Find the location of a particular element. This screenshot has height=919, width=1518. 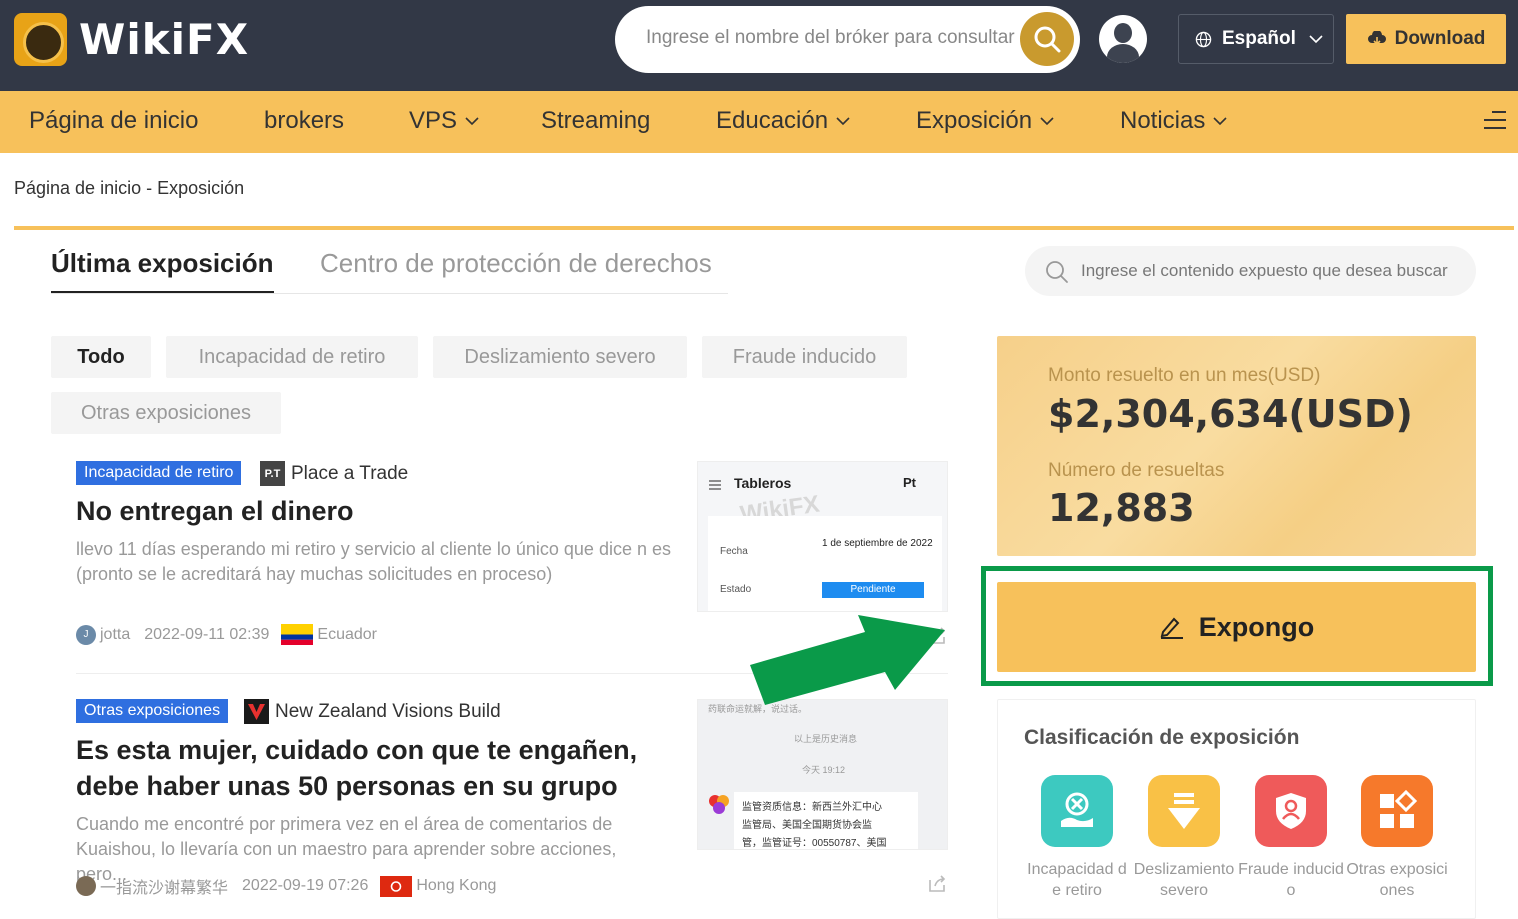

tab-rights-protection: Centro de protección de derechos is located at coordinates (516, 263).